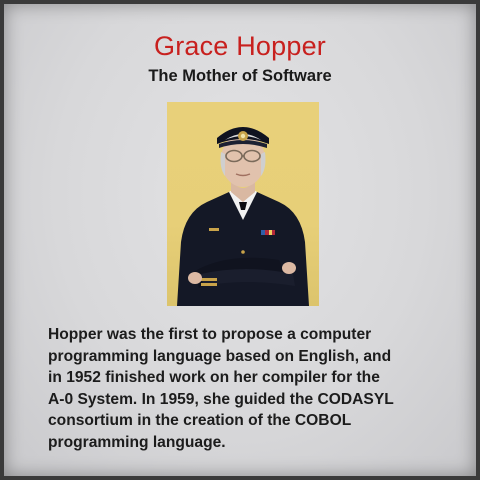 The image size is (480, 480). I want to click on page-title: Grace Hopper, so click(240, 46).